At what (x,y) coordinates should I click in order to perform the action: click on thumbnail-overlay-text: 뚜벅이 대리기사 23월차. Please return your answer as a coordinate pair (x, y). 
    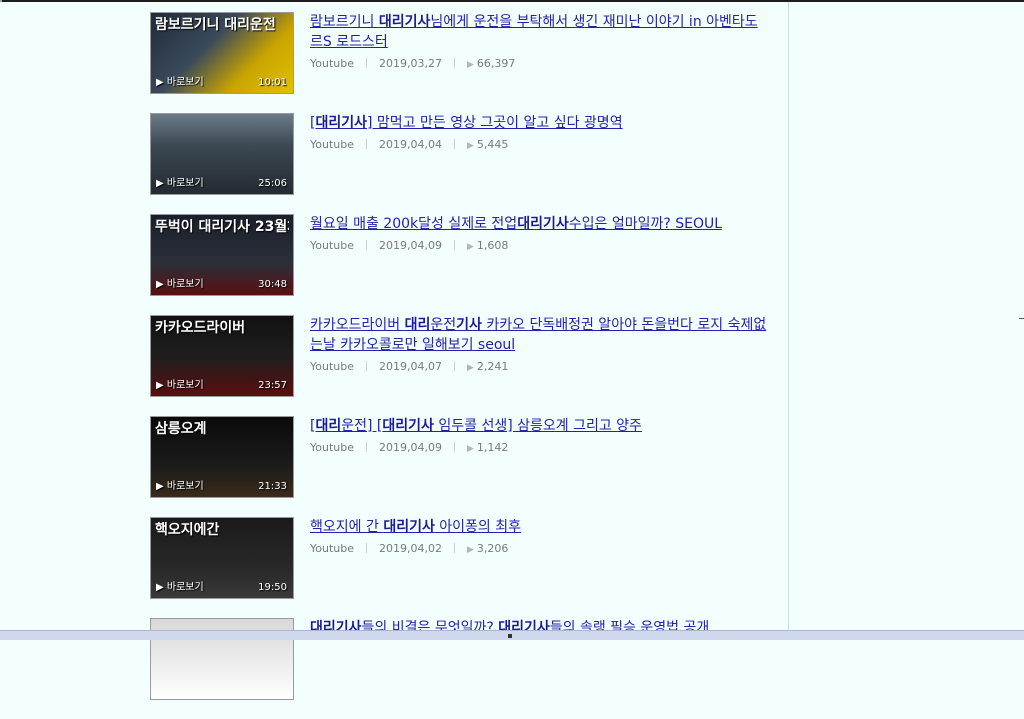
    Looking at the image, I should click on (222, 227).